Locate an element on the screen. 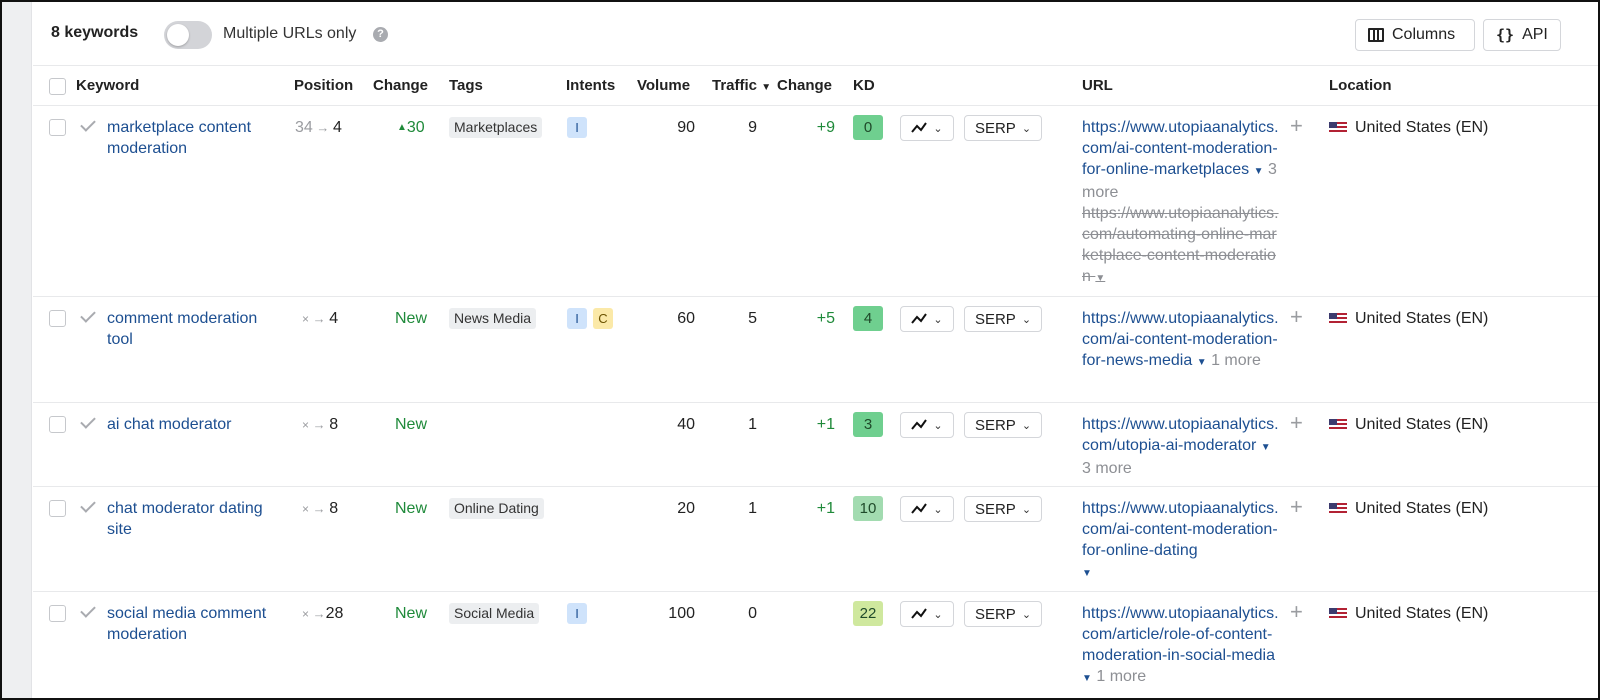  help-icon: ? is located at coordinates (380, 34).